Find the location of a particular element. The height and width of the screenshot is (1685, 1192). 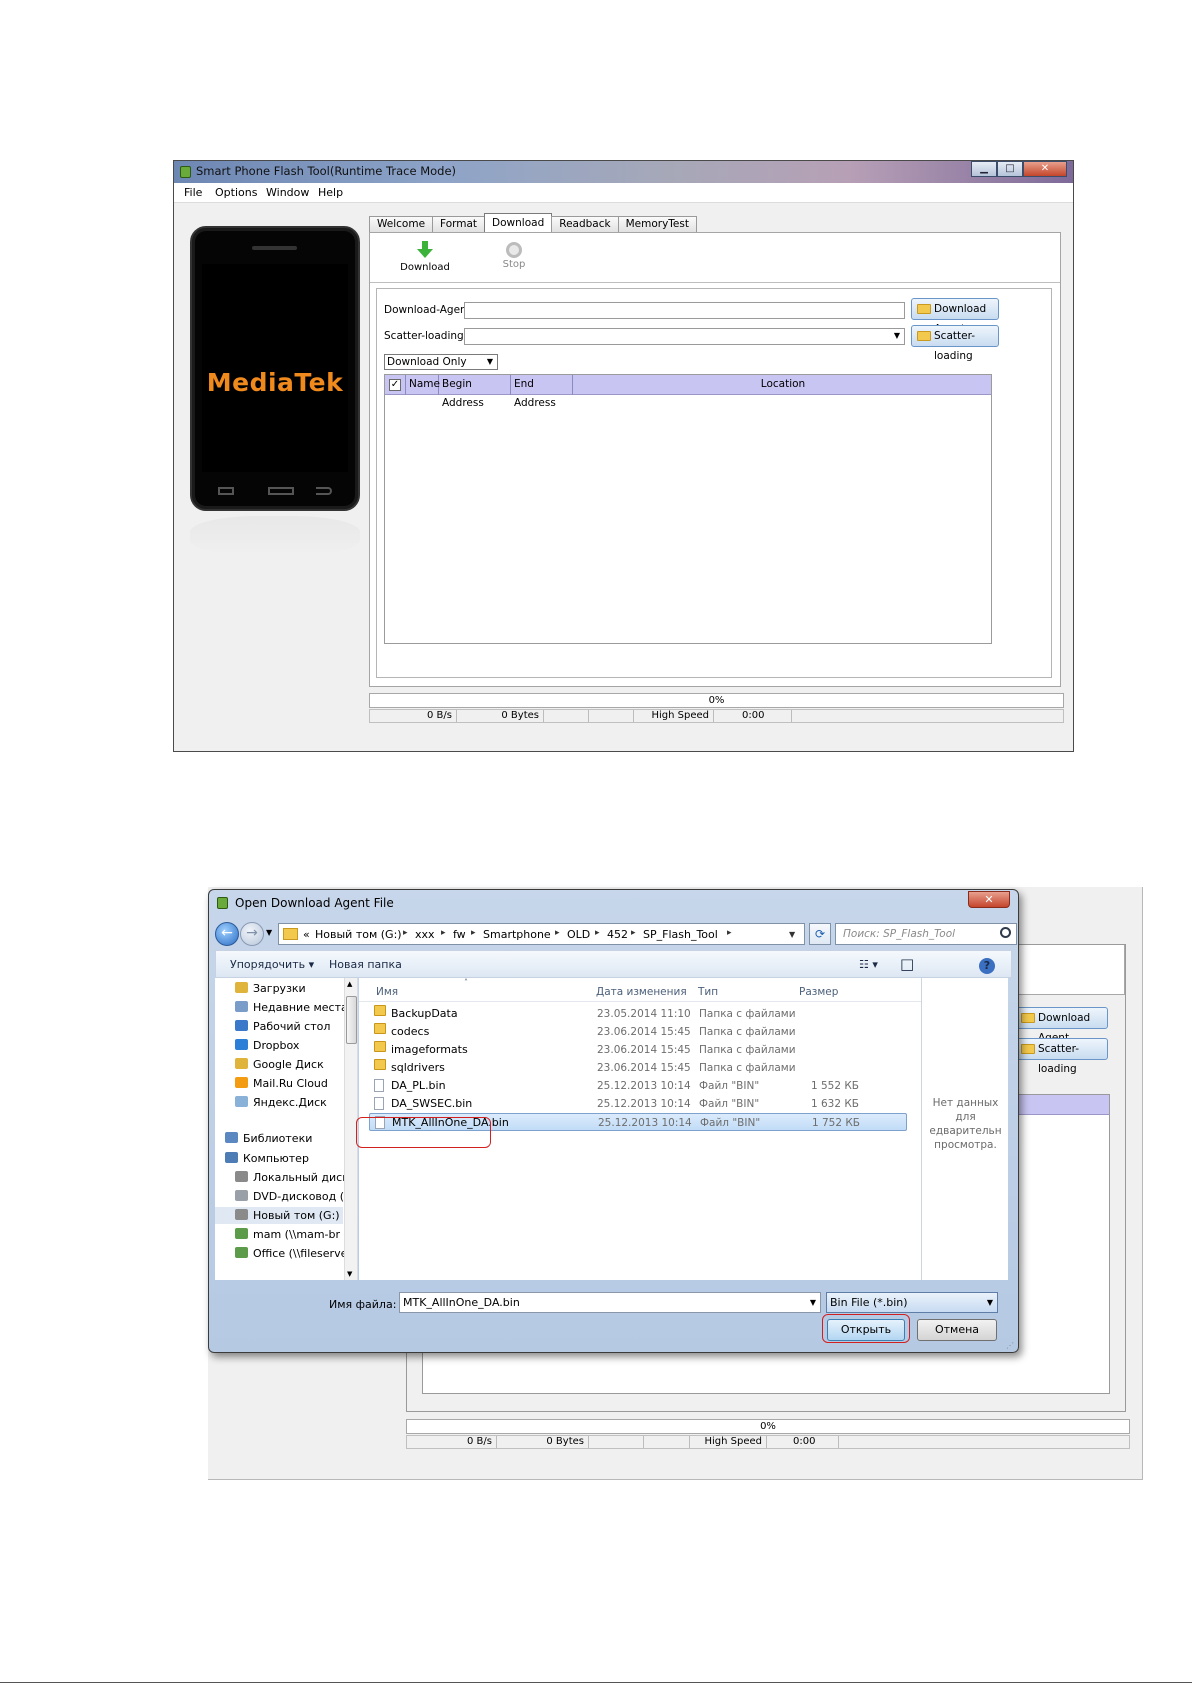

dialog-close-button: ✕ is located at coordinates (989, 899).